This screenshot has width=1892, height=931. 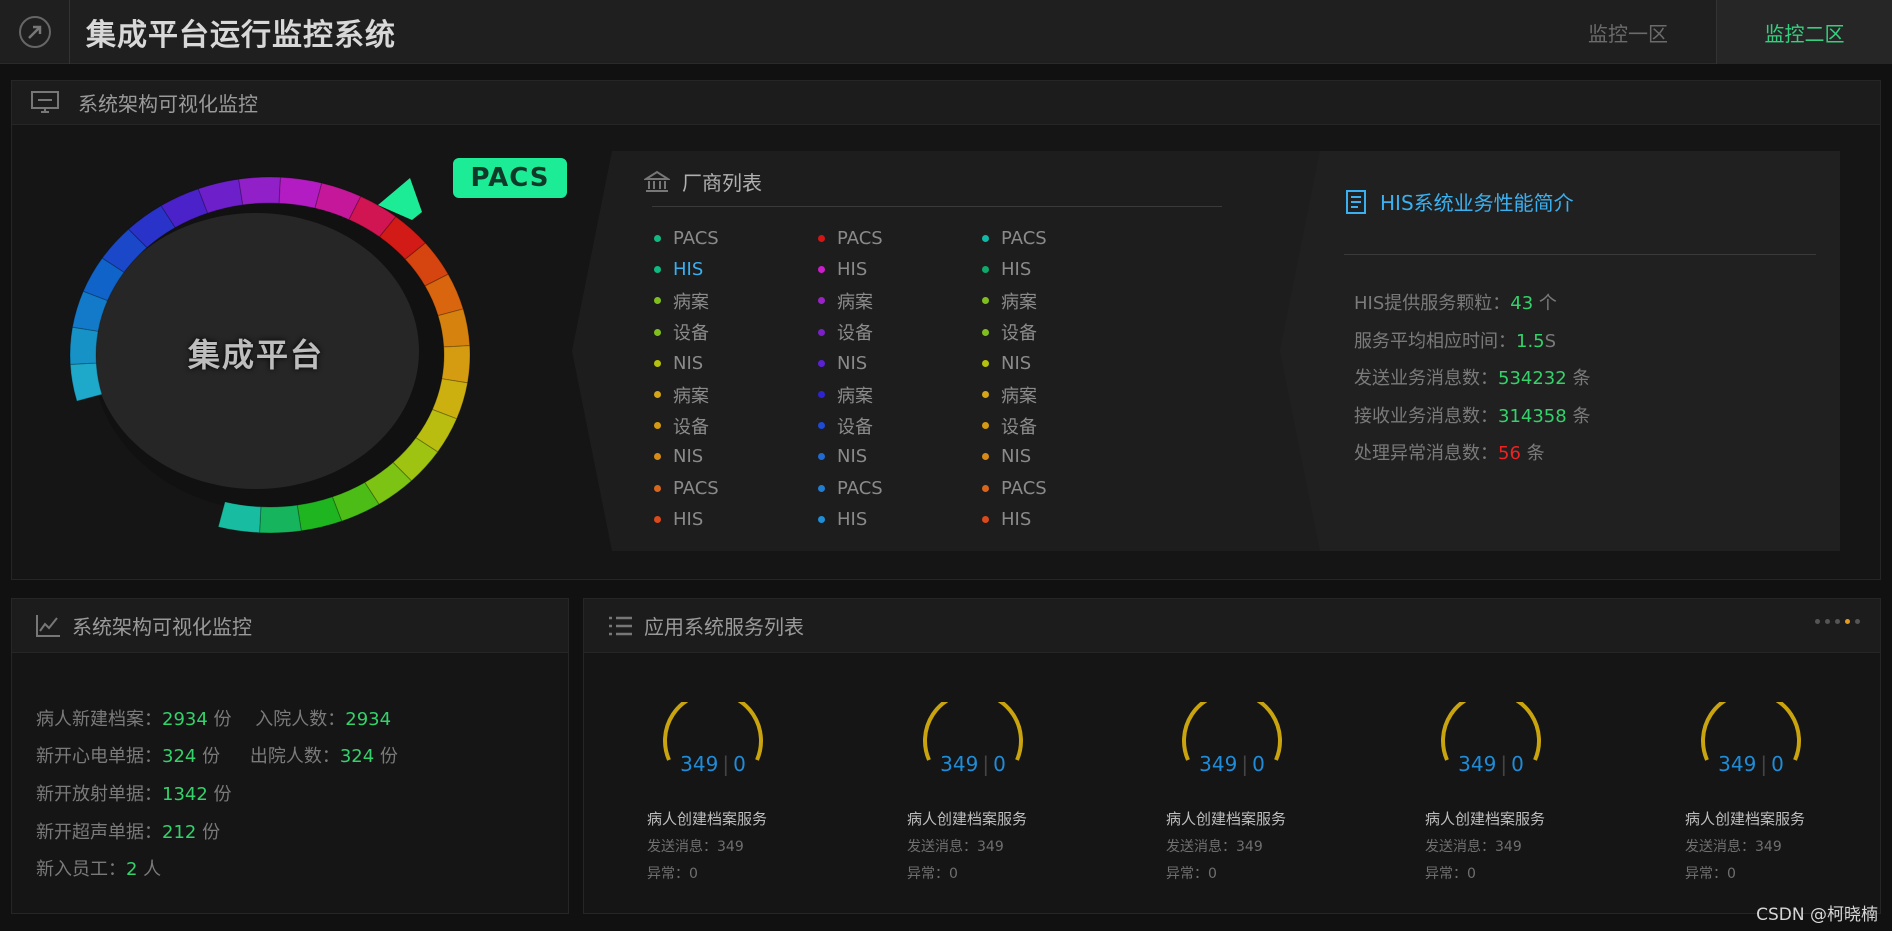 I want to click on pager-dots, so click(x=1837, y=621).